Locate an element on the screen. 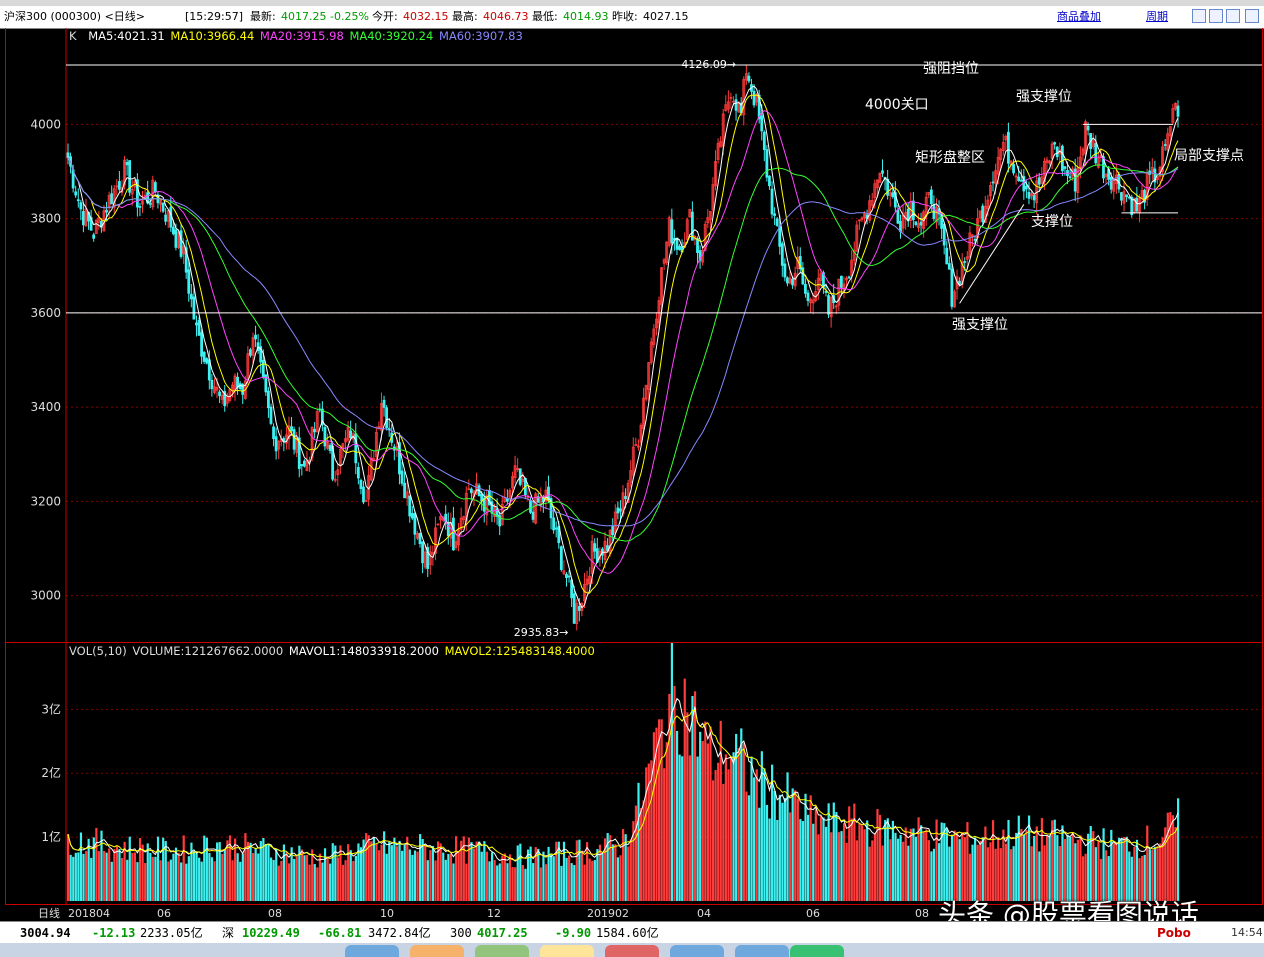 Image resolution: width=1264 pixels, height=957 pixels. quote-time: [15:29:57] is located at coordinates (214, 16).